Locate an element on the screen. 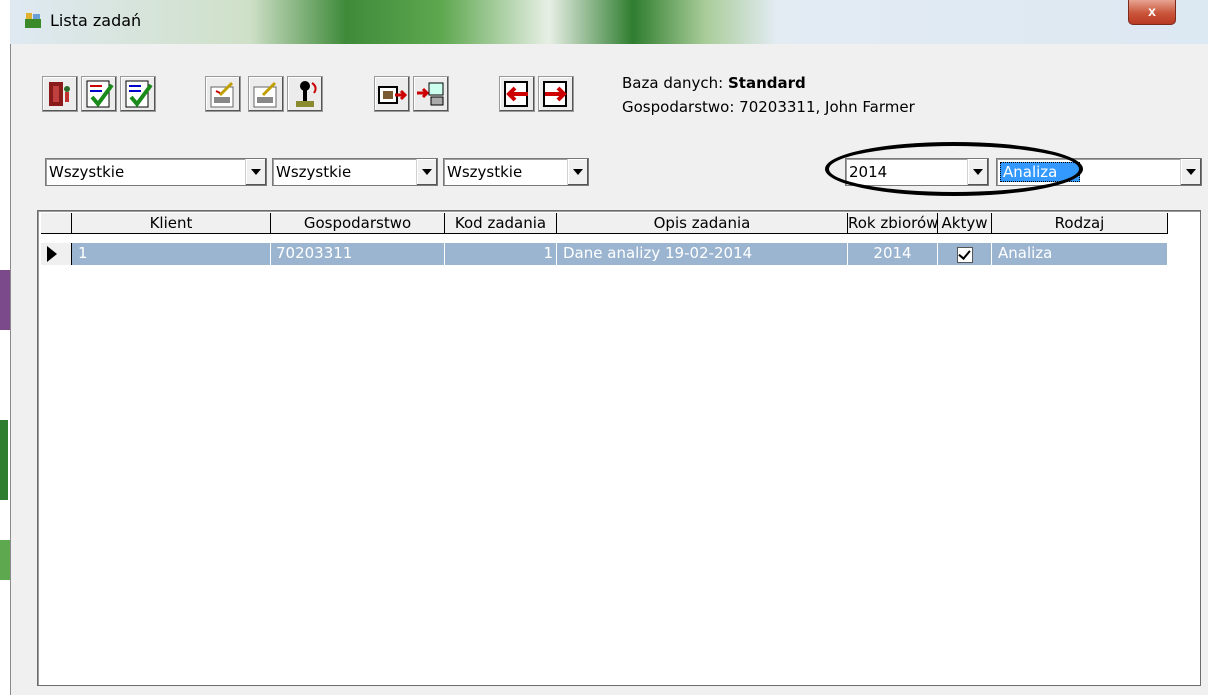 This screenshot has height=695, width=1208. cell-kod-zadania: 1 is located at coordinates (501, 254).